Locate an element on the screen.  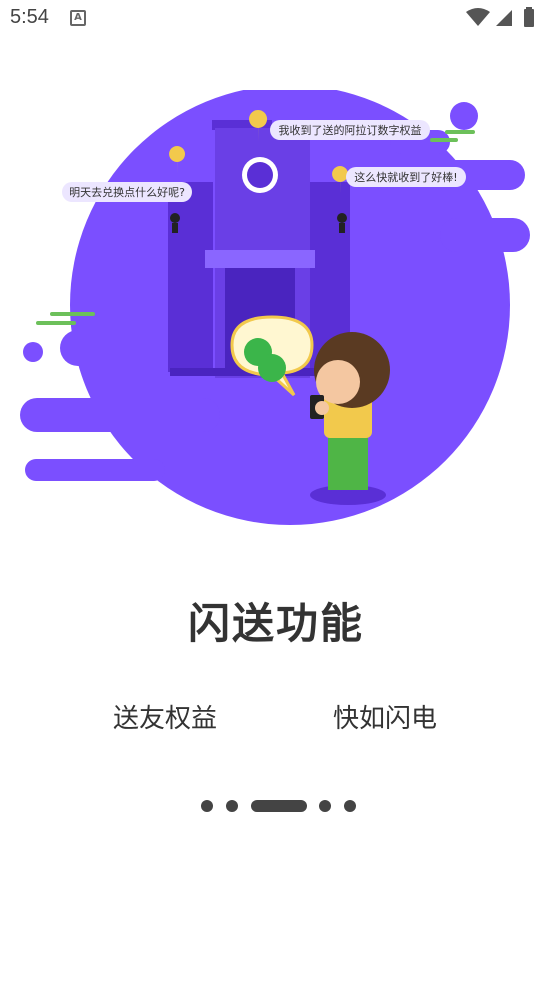
status-time: 5:54 is located at coordinates (29, 17).